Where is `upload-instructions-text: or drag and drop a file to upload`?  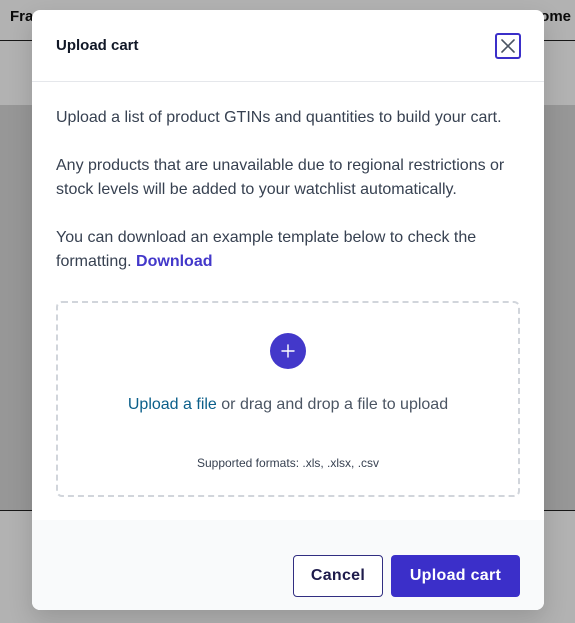
upload-instructions-text: or drag and drop a file to upload is located at coordinates (332, 404).